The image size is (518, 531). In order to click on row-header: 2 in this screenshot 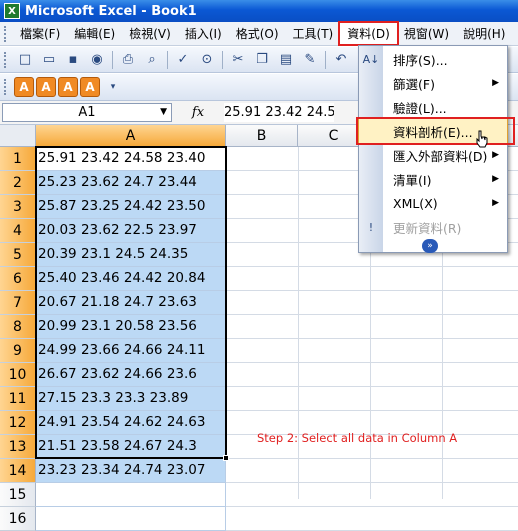, I will do `click(18, 183)`.